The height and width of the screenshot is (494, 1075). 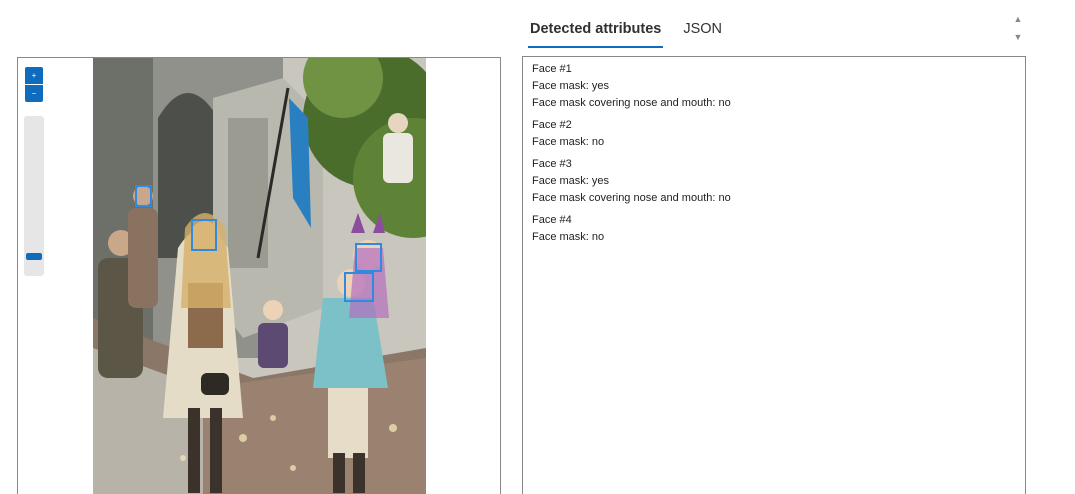 I want to click on zoom-out-button: −, so click(x=34, y=93).